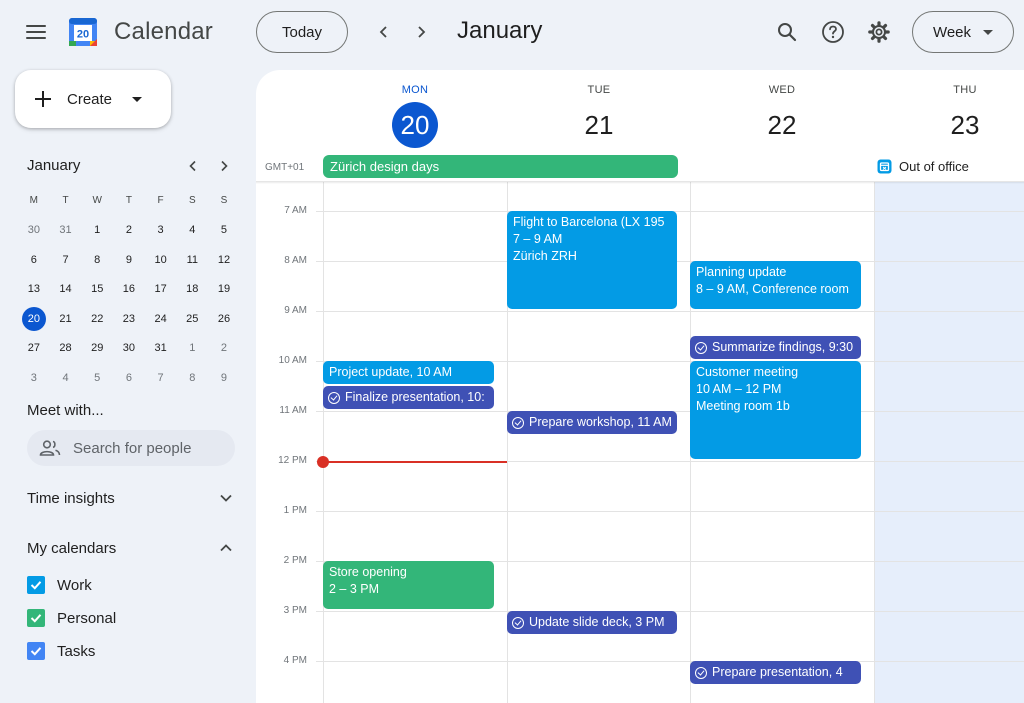 This screenshot has height=703, width=1024. I want to click on create-button: Create, so click(93, 99).